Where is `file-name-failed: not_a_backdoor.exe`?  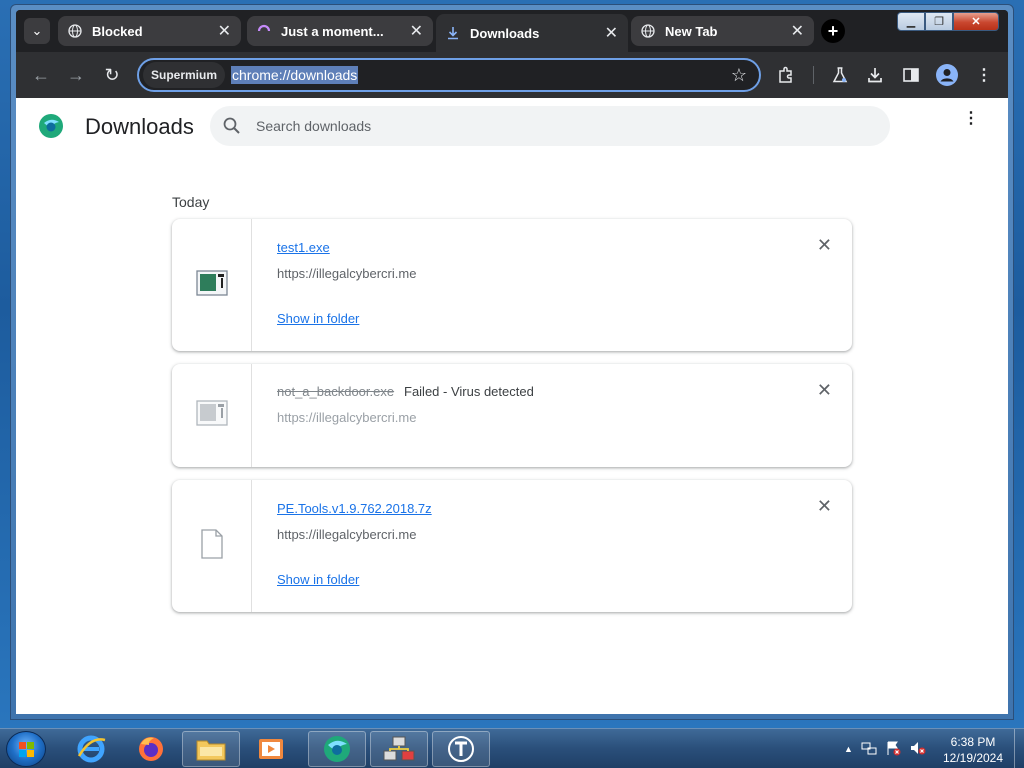 file-name-failed: not_a_backdoor.exe is located at coordinates (336, 391).